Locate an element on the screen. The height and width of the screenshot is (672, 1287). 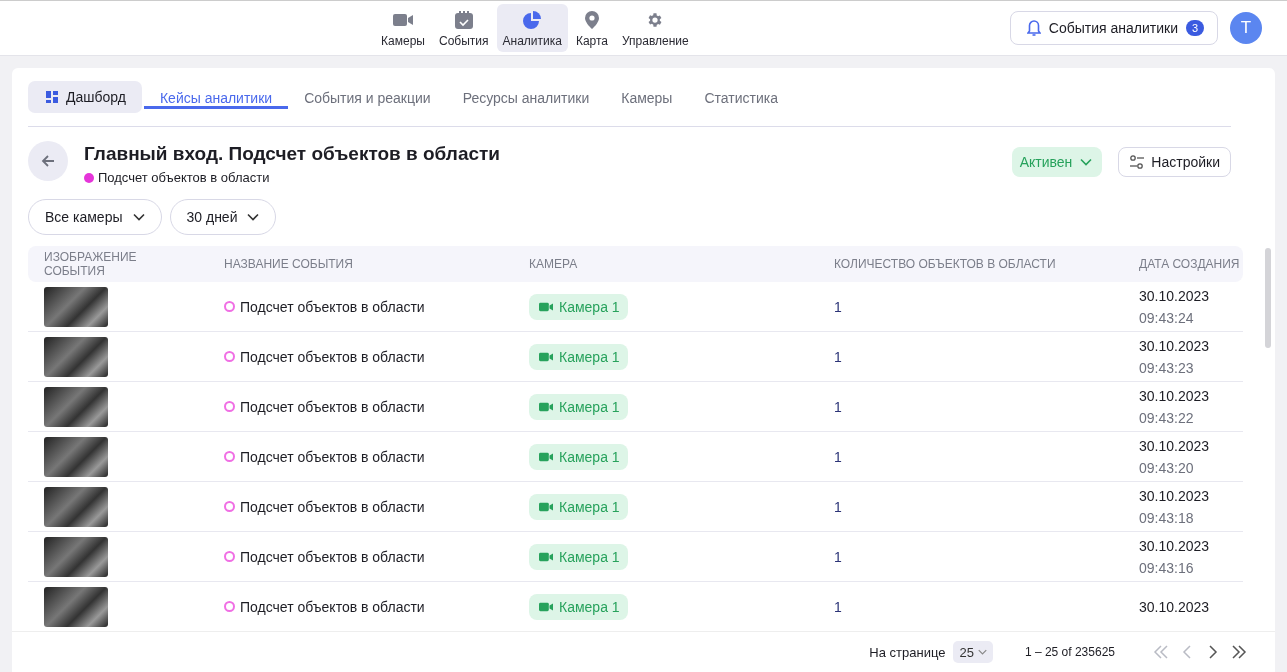
status-dropdown: Активен is located at coordinates (1057, 162).